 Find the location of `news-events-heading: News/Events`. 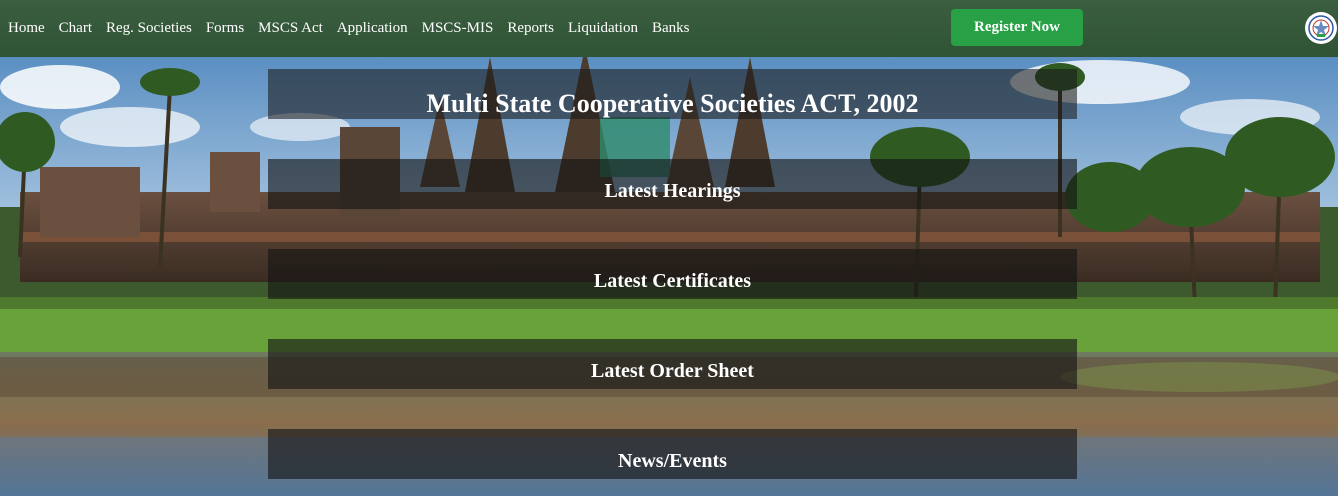

news-events-heading: News/Events is located at coordinates (672, 450).